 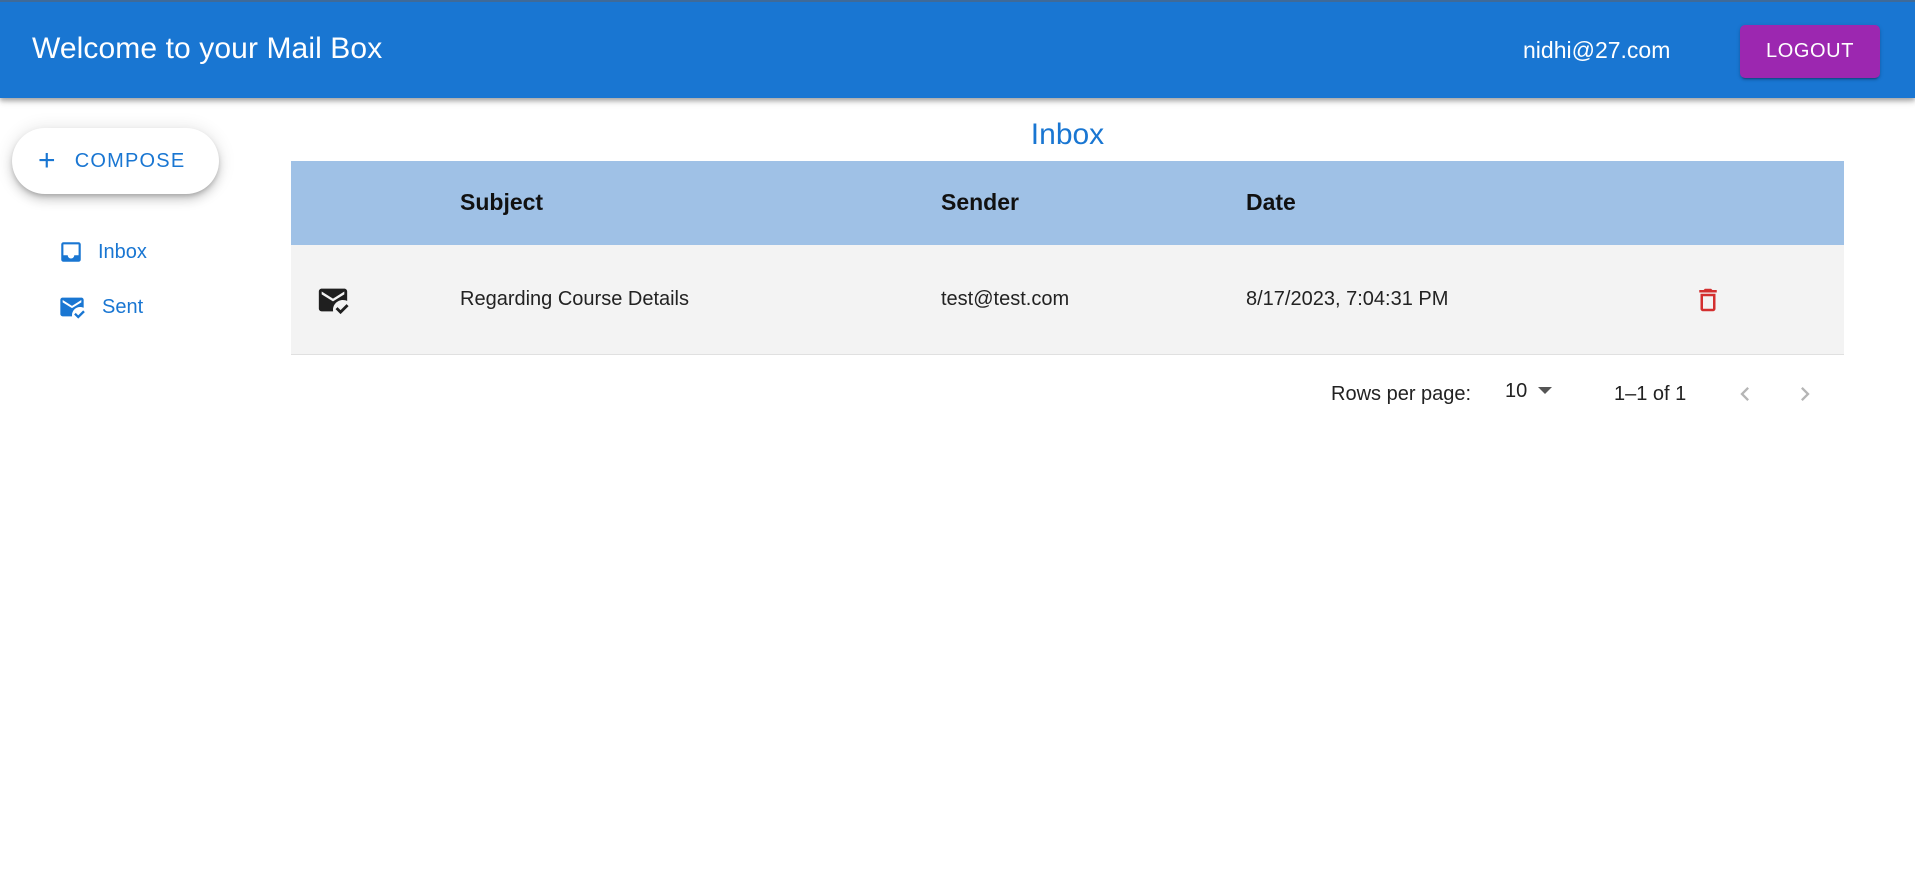 I want to click on user-email: nidhi@27.com, so click(x=1597, y=50).